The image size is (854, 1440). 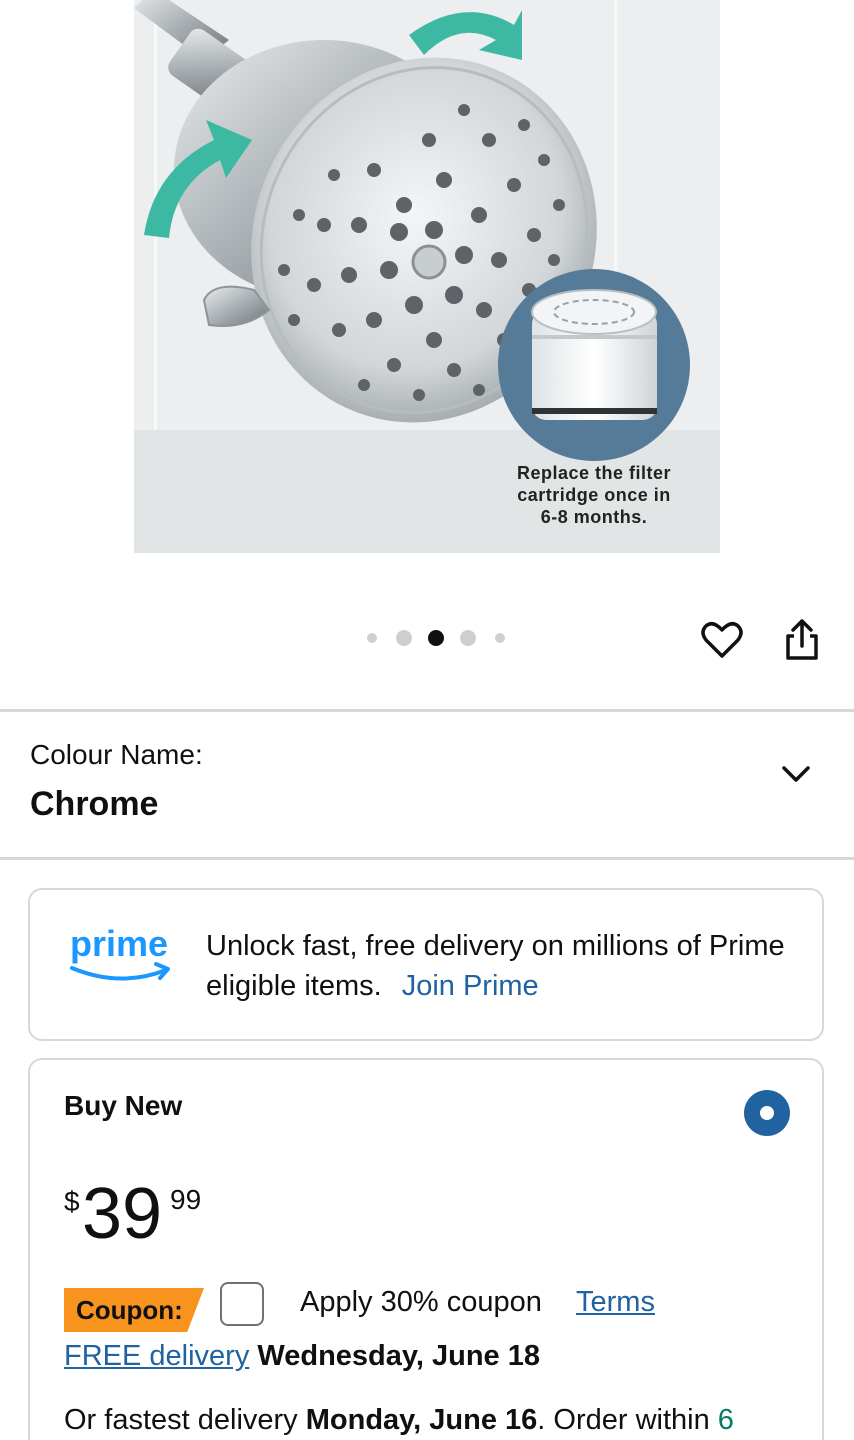 I want to click on image-carousel-dots, so click(x=436, y=638).